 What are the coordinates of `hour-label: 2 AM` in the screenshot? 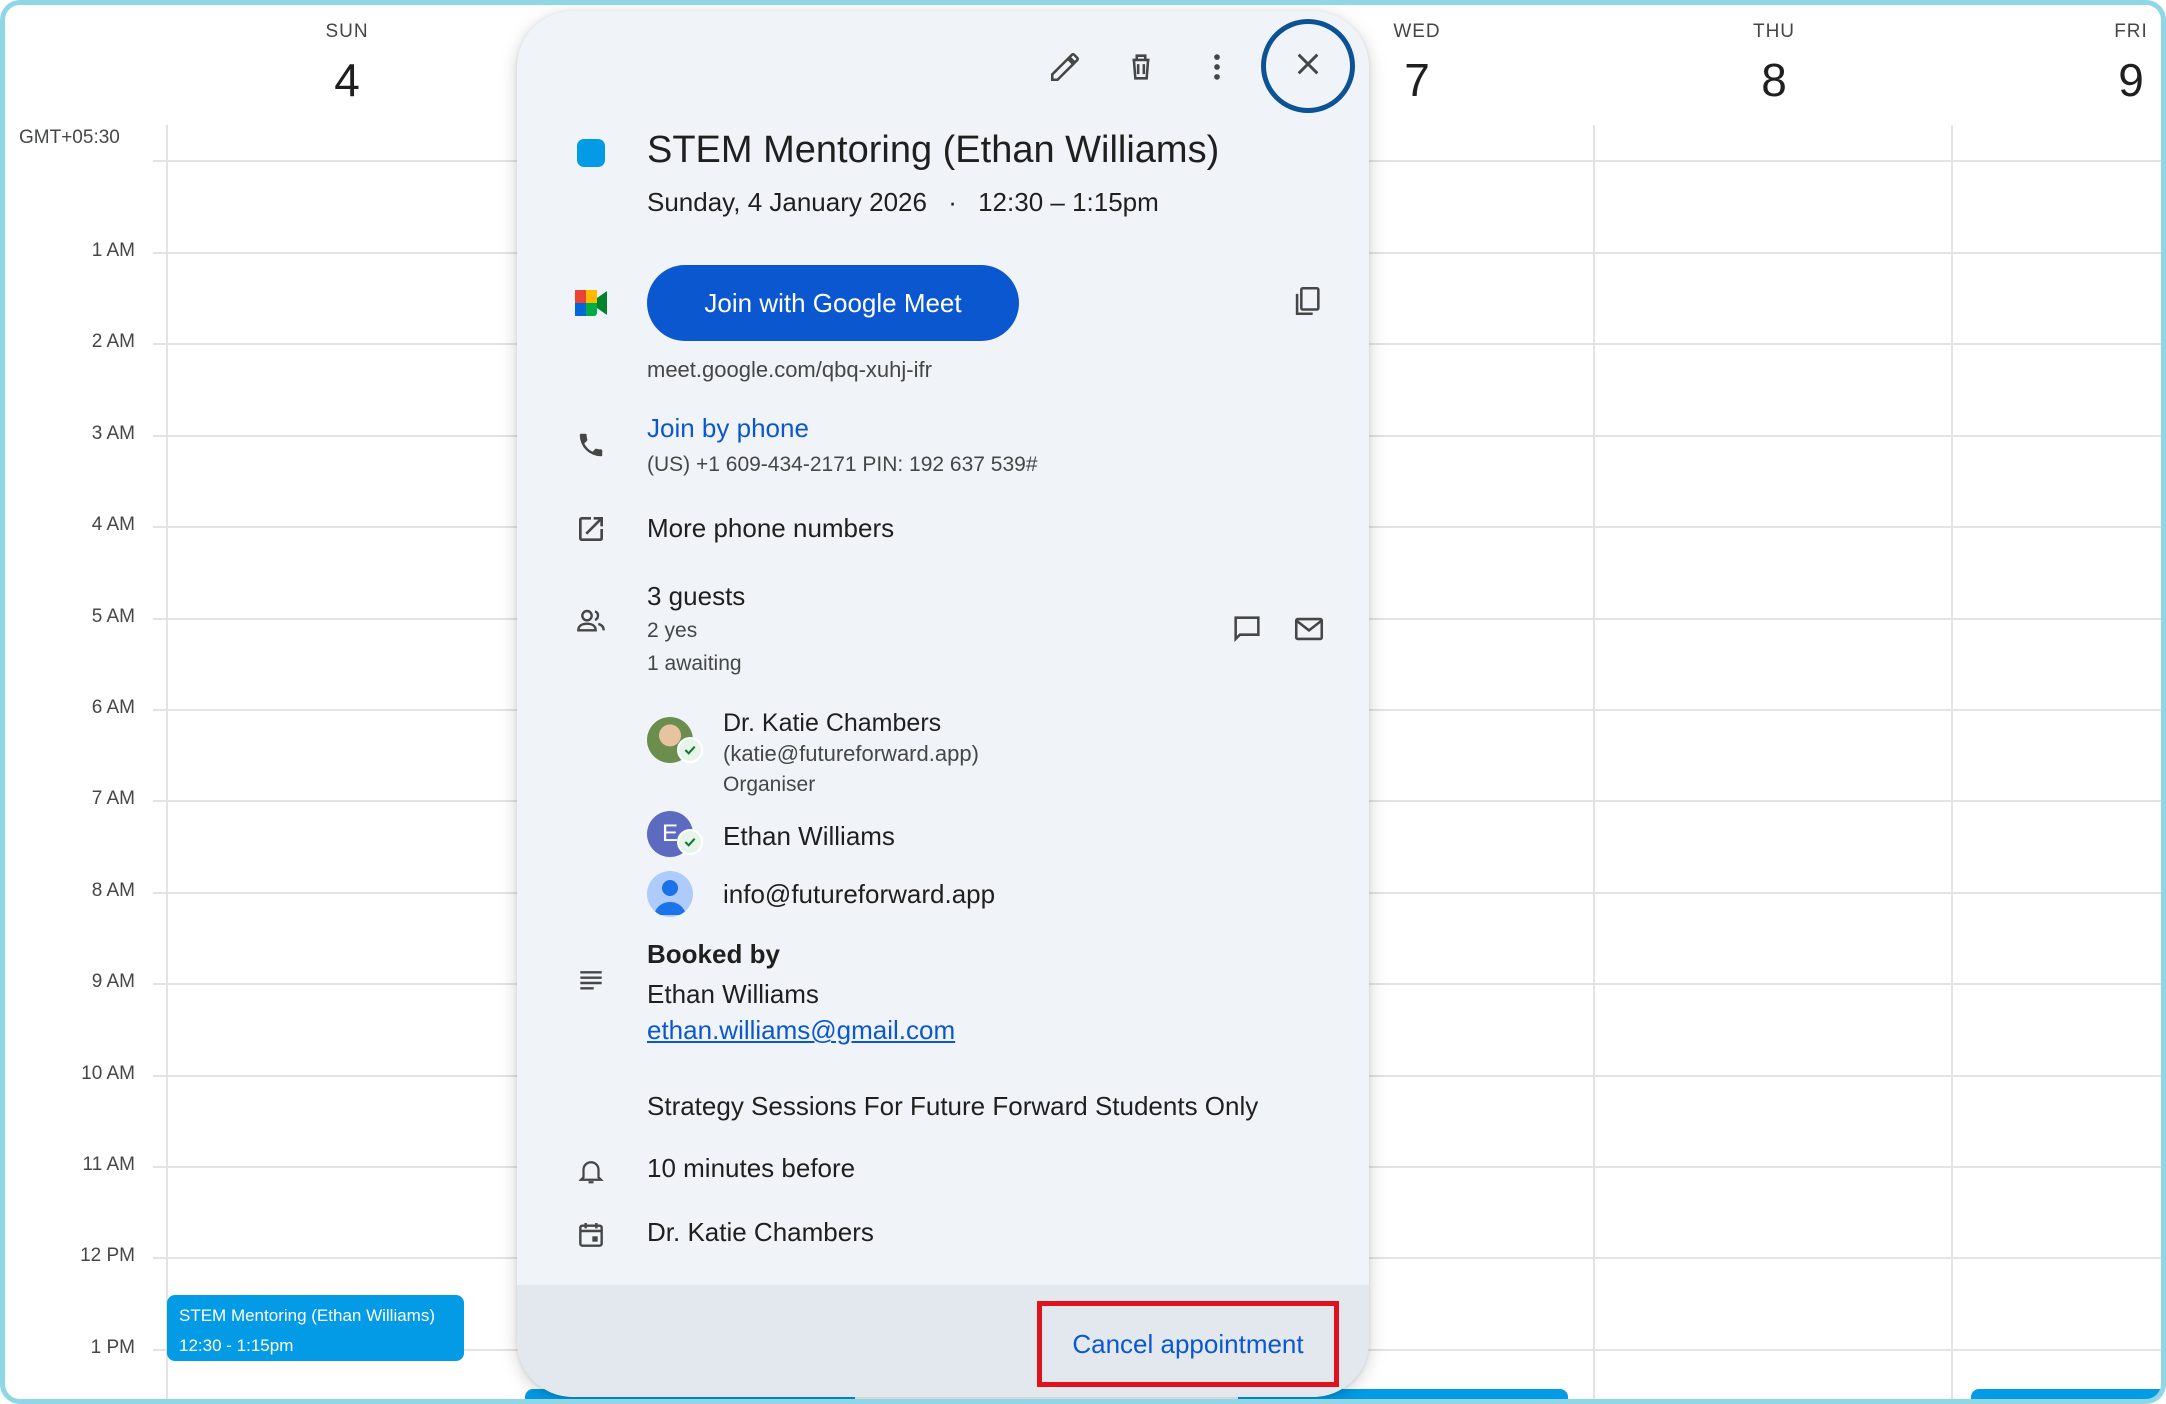 It's located at (113, 341).